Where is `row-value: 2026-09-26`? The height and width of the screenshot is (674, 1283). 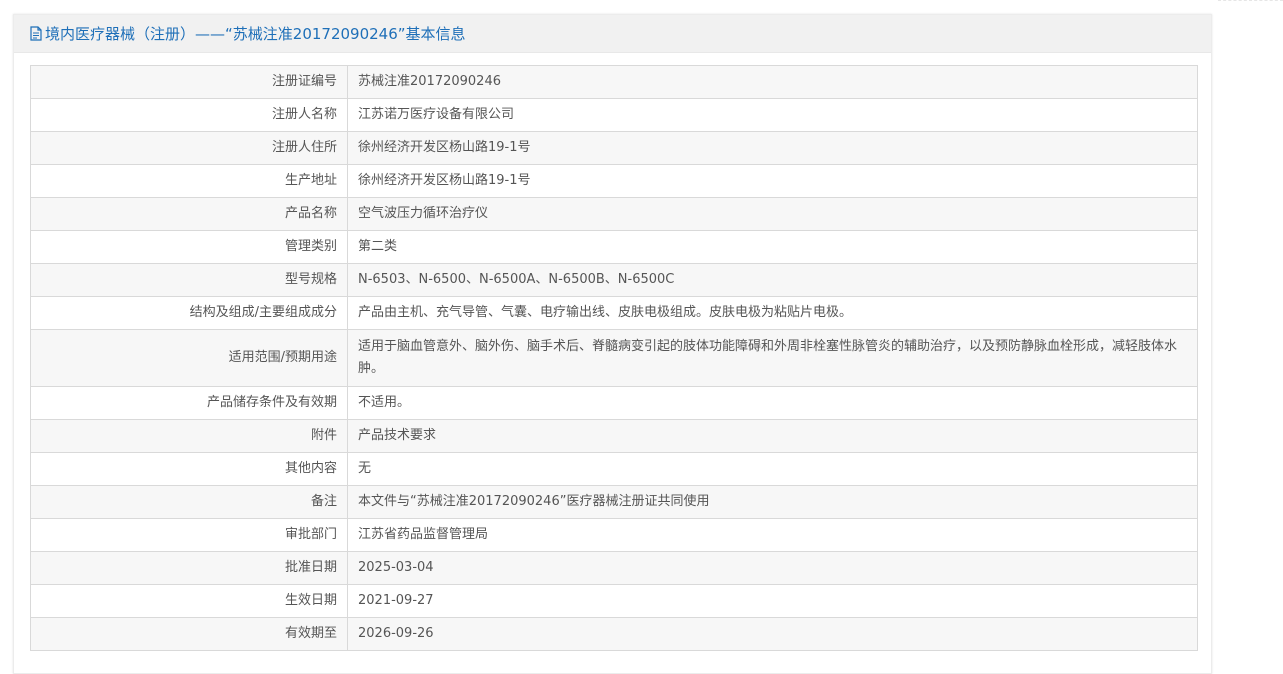 row-value: 2026-09-26 is located at coordinates (772, 634).